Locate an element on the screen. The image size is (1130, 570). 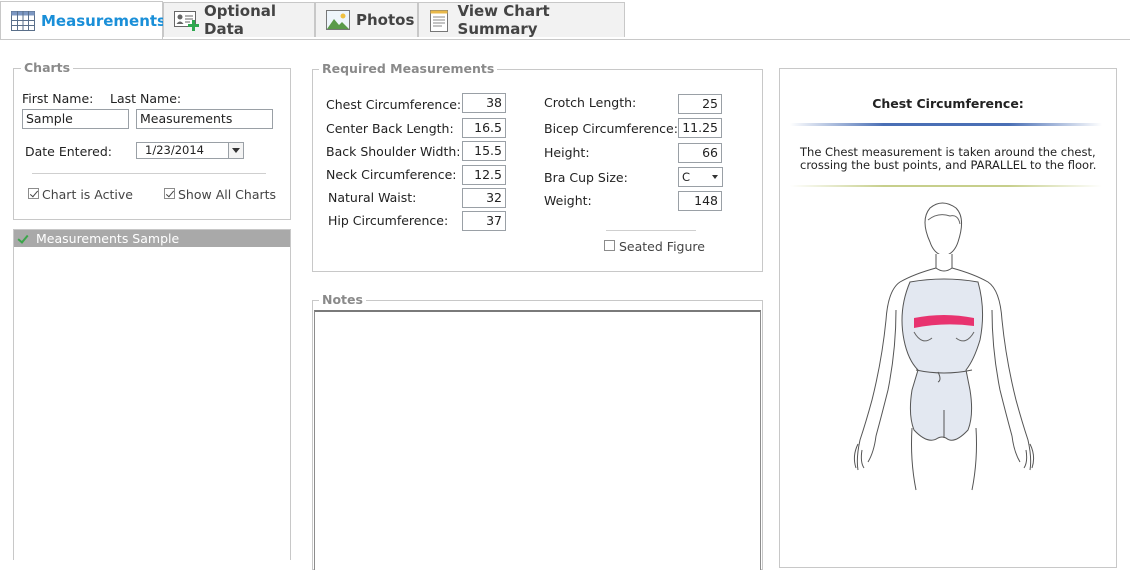
grid-icon is located at coordinates (23, 20).